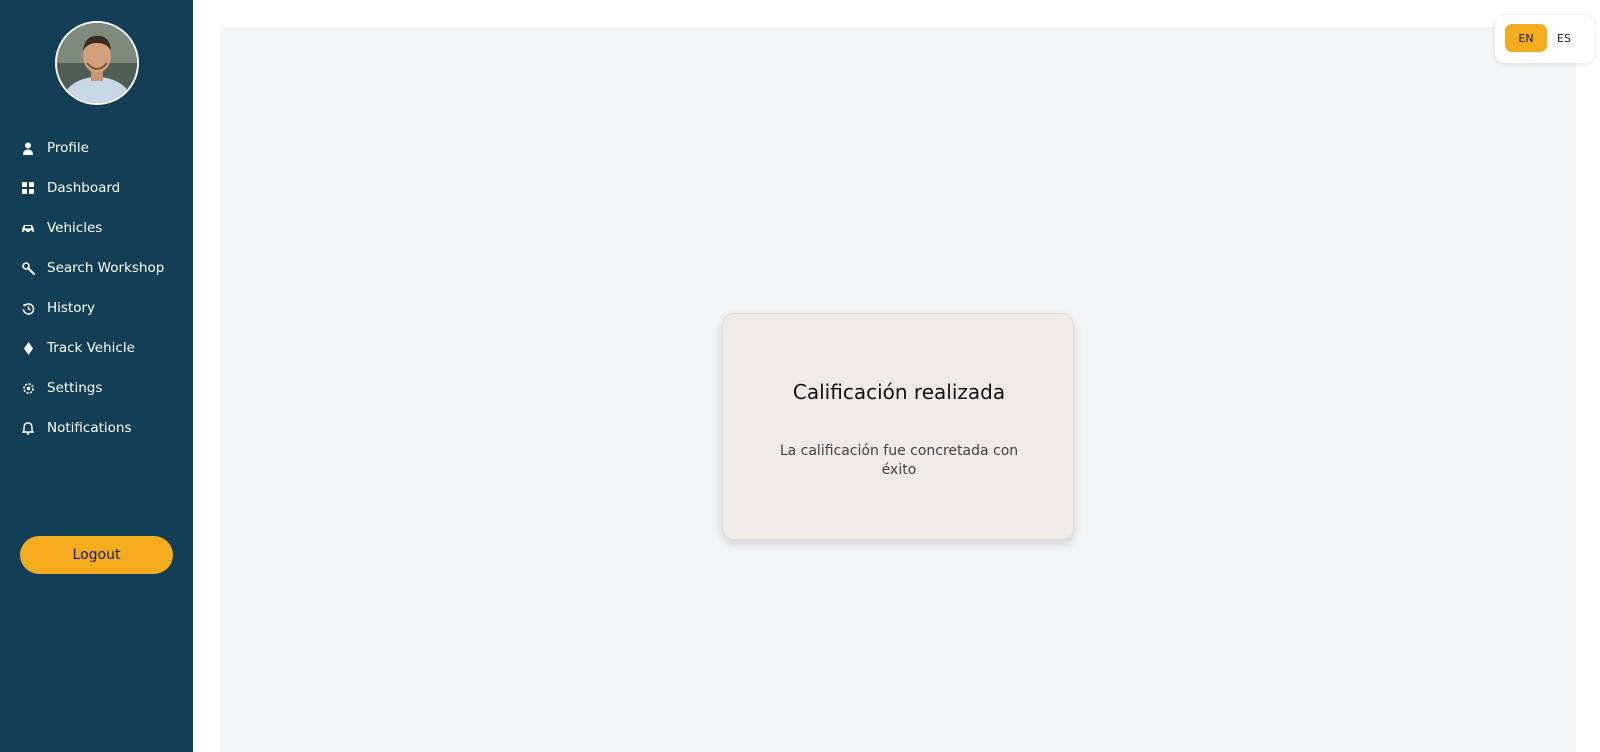 The width and height of the screenshot is (1600, 752). Describe the element at coordinates (28, 308) in the screenshot. I see `history-icon` at that location.